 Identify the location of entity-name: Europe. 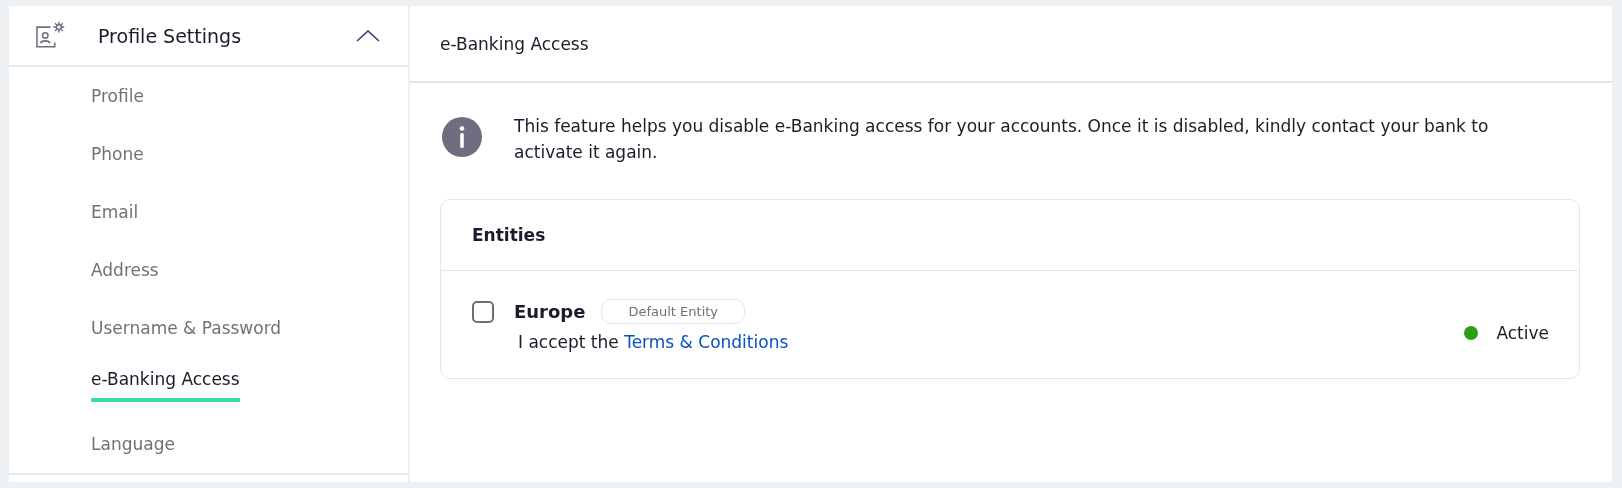
(550, 311).